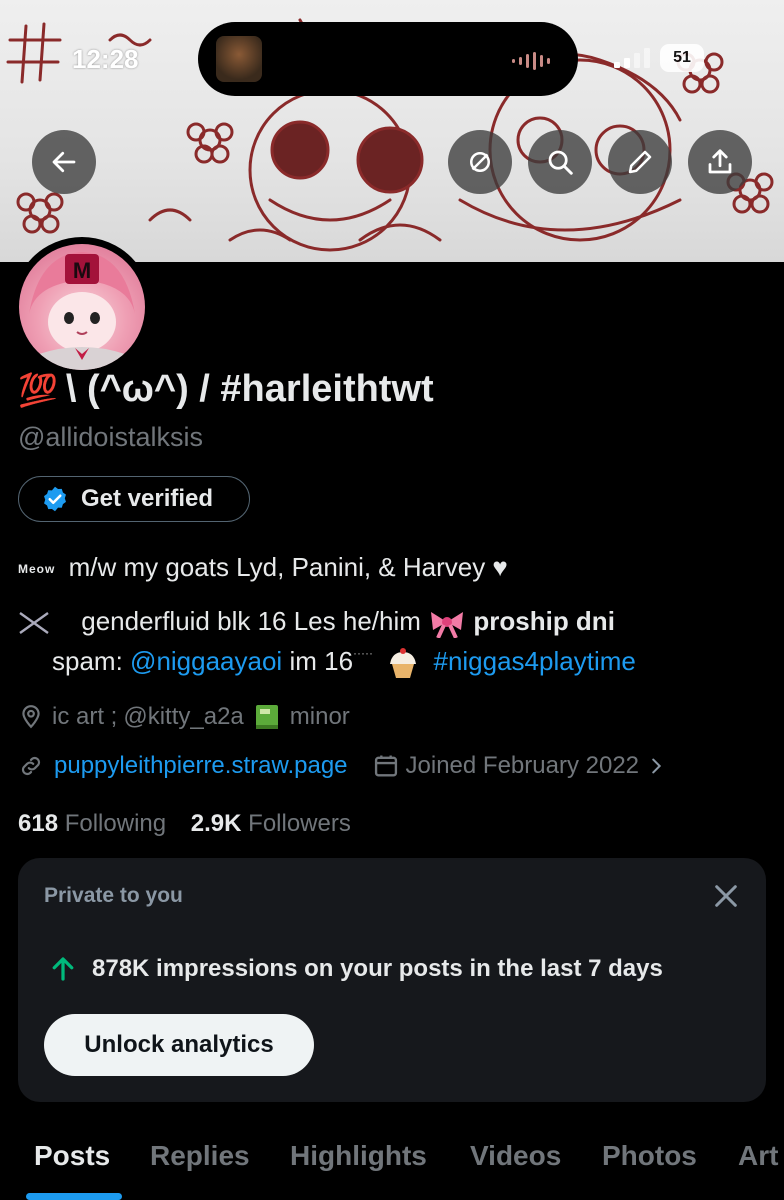 The image size is (784, 1200). What do you see at coordinates (758, 1156) in the screenshot?
I see `tab-art: Art` at bounding box center [758, 1156].